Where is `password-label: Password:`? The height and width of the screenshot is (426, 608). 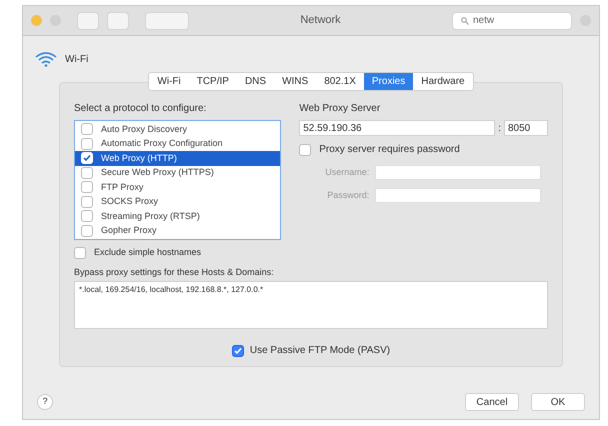 password-label: Password: is located at coordinates (348, 195).